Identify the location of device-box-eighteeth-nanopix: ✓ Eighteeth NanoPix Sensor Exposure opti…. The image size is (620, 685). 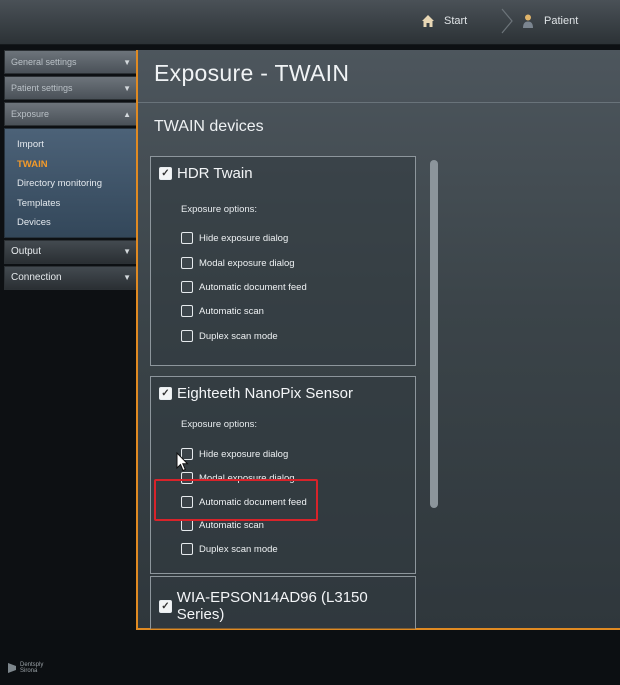
(283, 475).